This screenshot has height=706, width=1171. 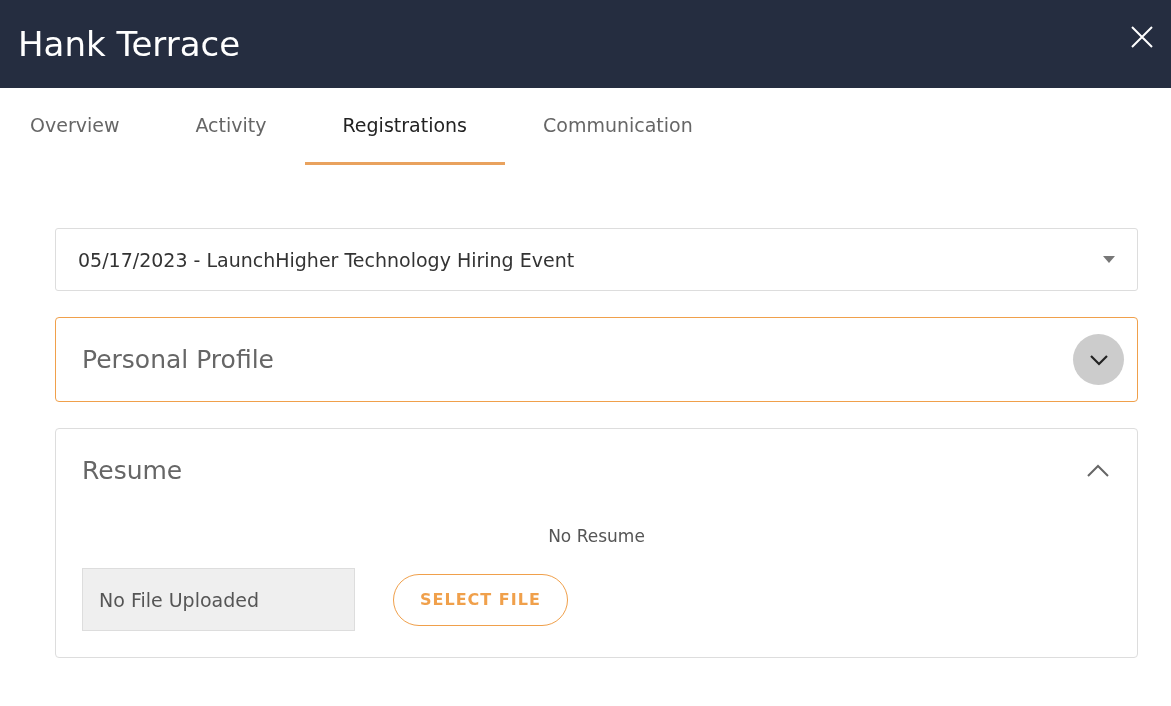 What do you see at coordinates (618, 126) in the screenshot?
I see `tab: Communication` at bounding box center [618, 126].